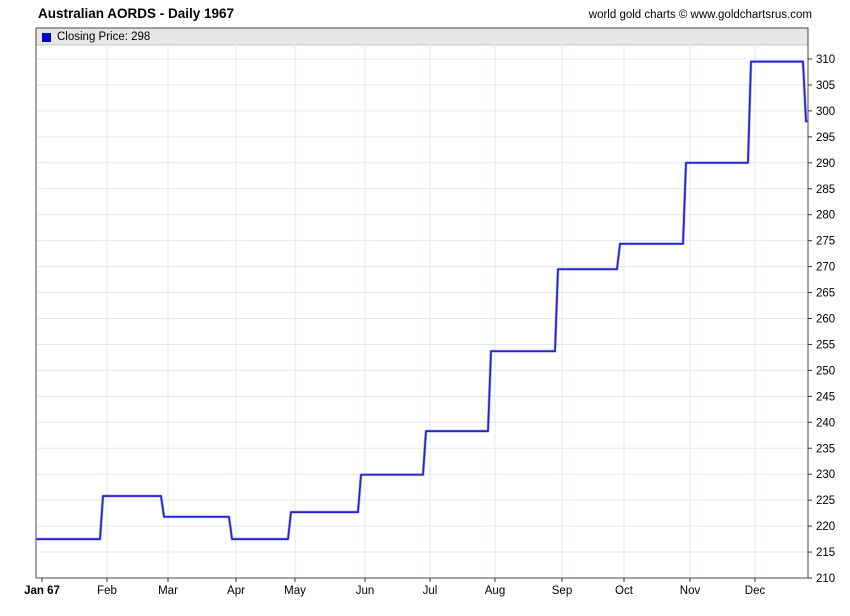  Describe the element at coordinates (430, 591) in the screenshot. I see `svg-text: Jul` at that location.